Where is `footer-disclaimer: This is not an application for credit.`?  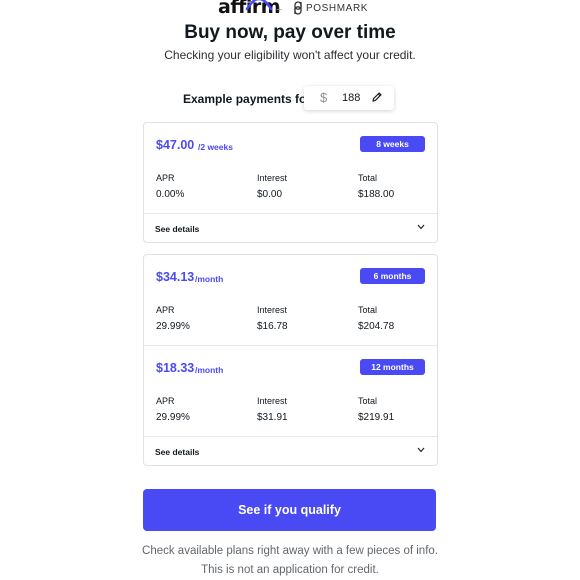 footer-disclaimer: This is not an application for credit. is located at coordinates (290, 570).